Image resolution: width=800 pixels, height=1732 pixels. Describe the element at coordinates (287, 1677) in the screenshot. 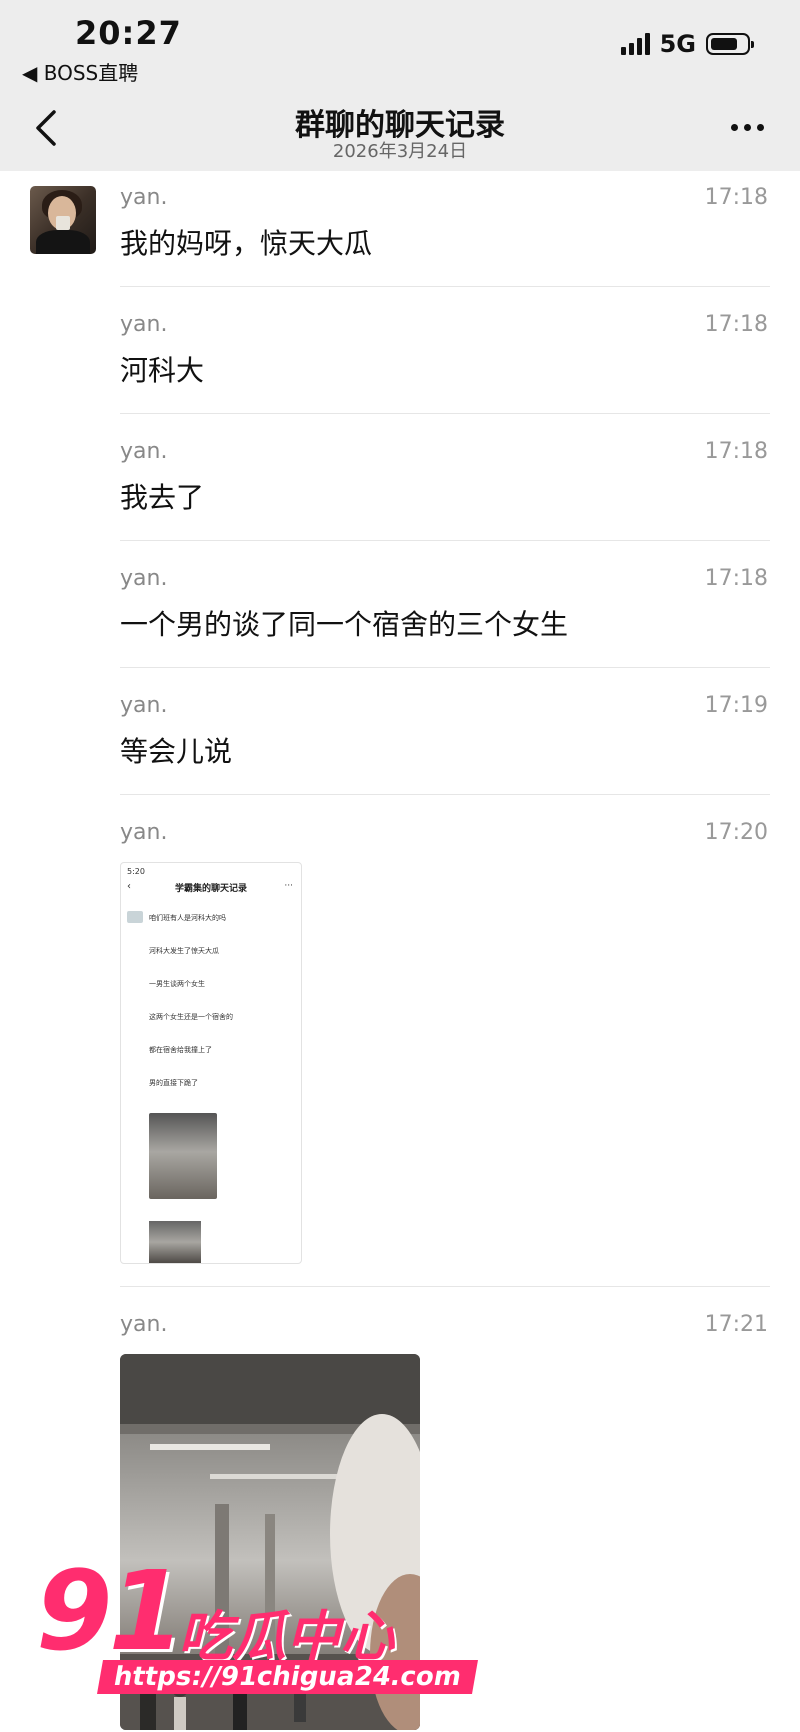

I see `watermark-url: https://91chigua24.com` at that location.